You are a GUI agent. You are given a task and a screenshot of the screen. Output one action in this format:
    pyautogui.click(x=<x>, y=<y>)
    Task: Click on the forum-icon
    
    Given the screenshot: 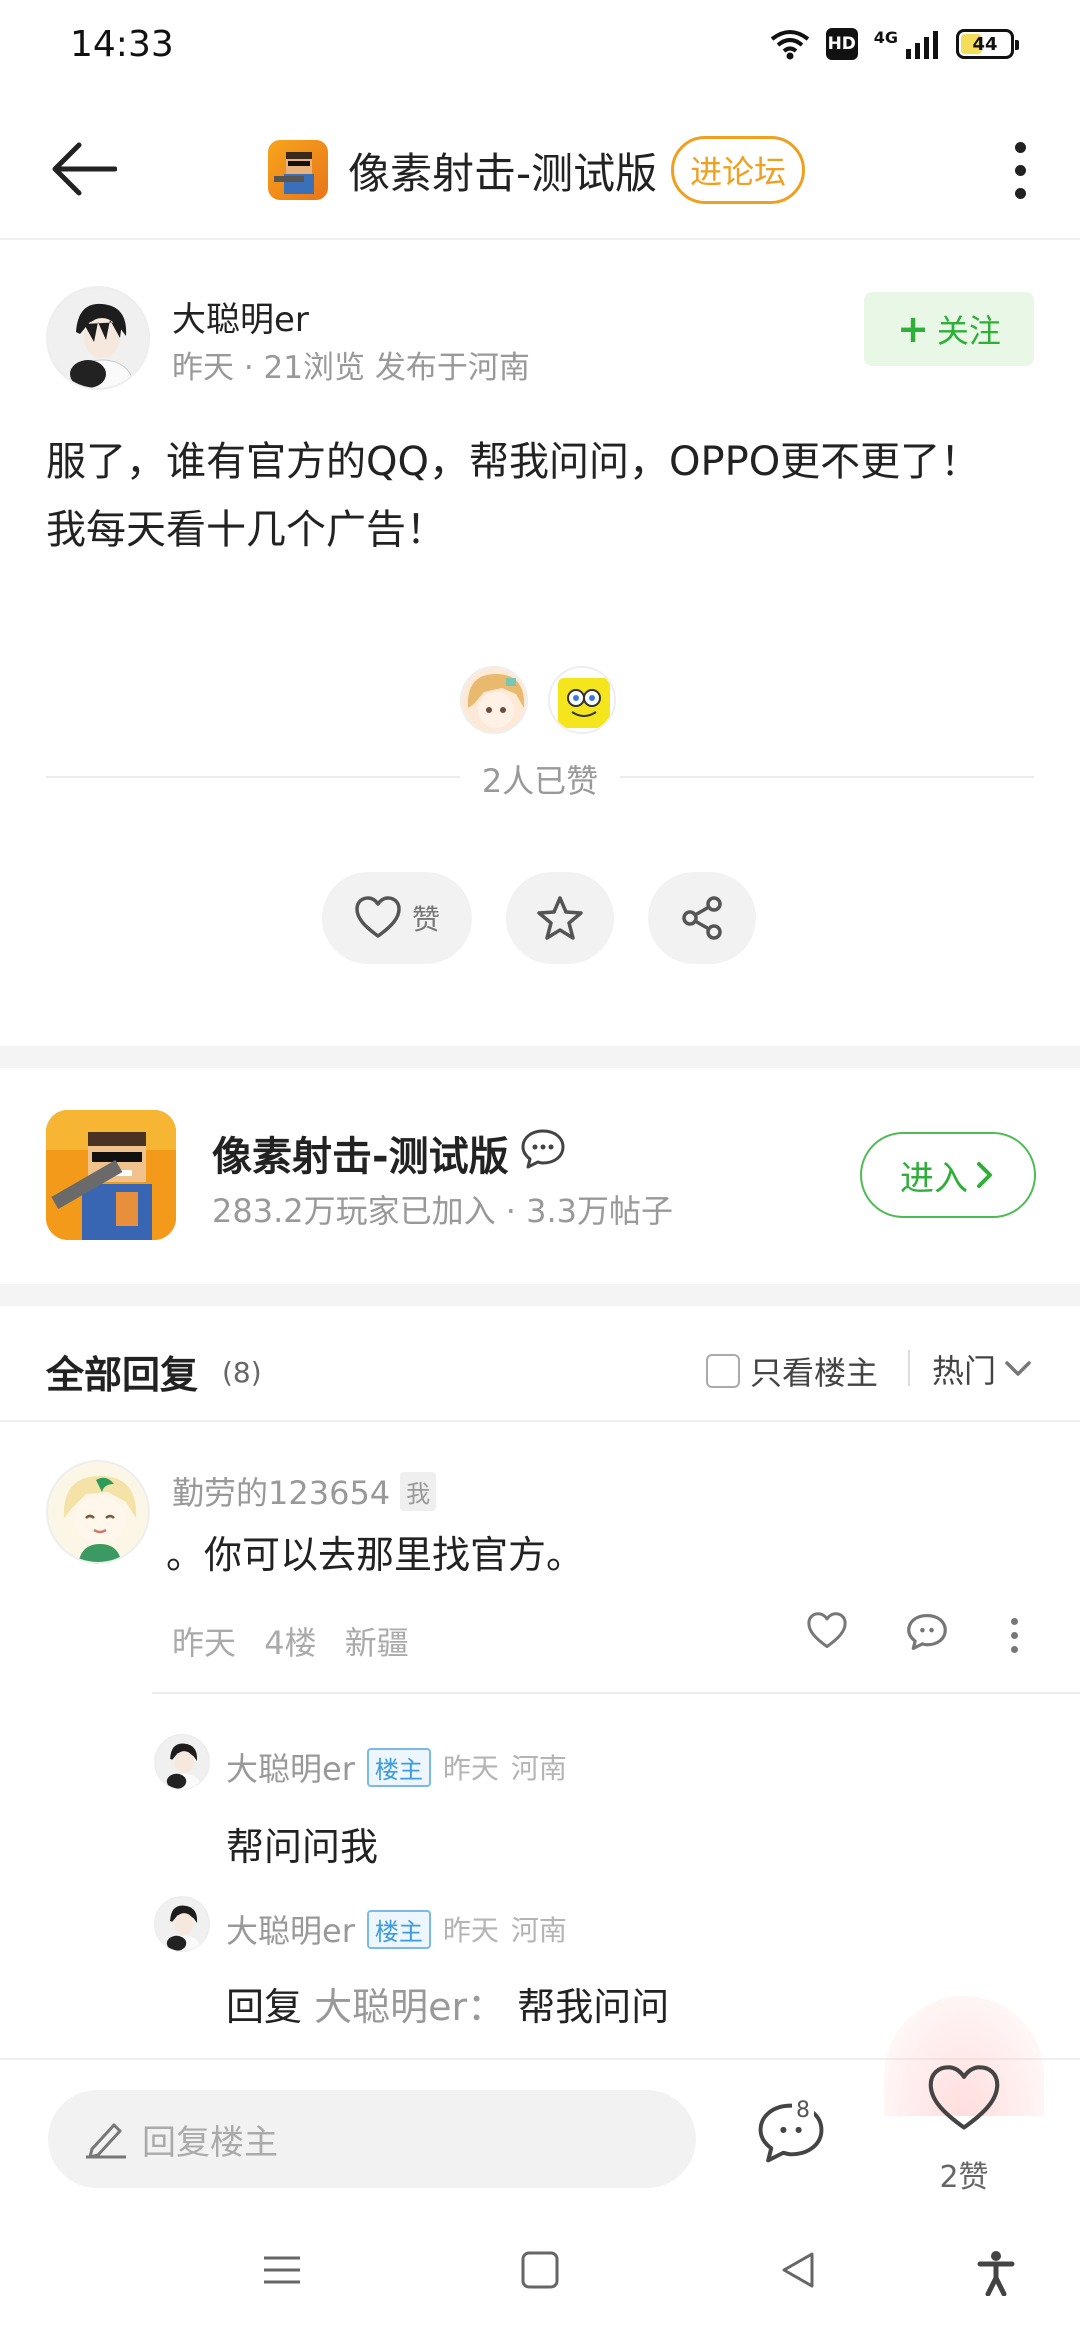 What is the action you would take?
    pyautogui.click(x=111, y=1175)
    